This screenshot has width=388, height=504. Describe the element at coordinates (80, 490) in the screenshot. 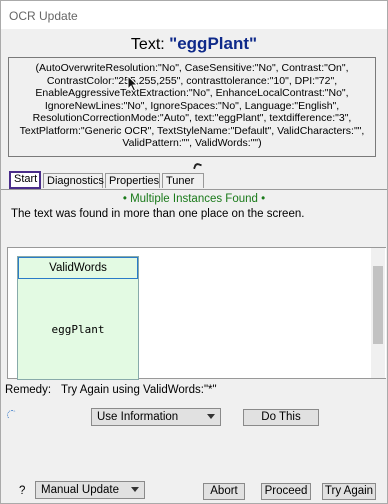

I see `update-mode-select-value: Manual Update` at that location.